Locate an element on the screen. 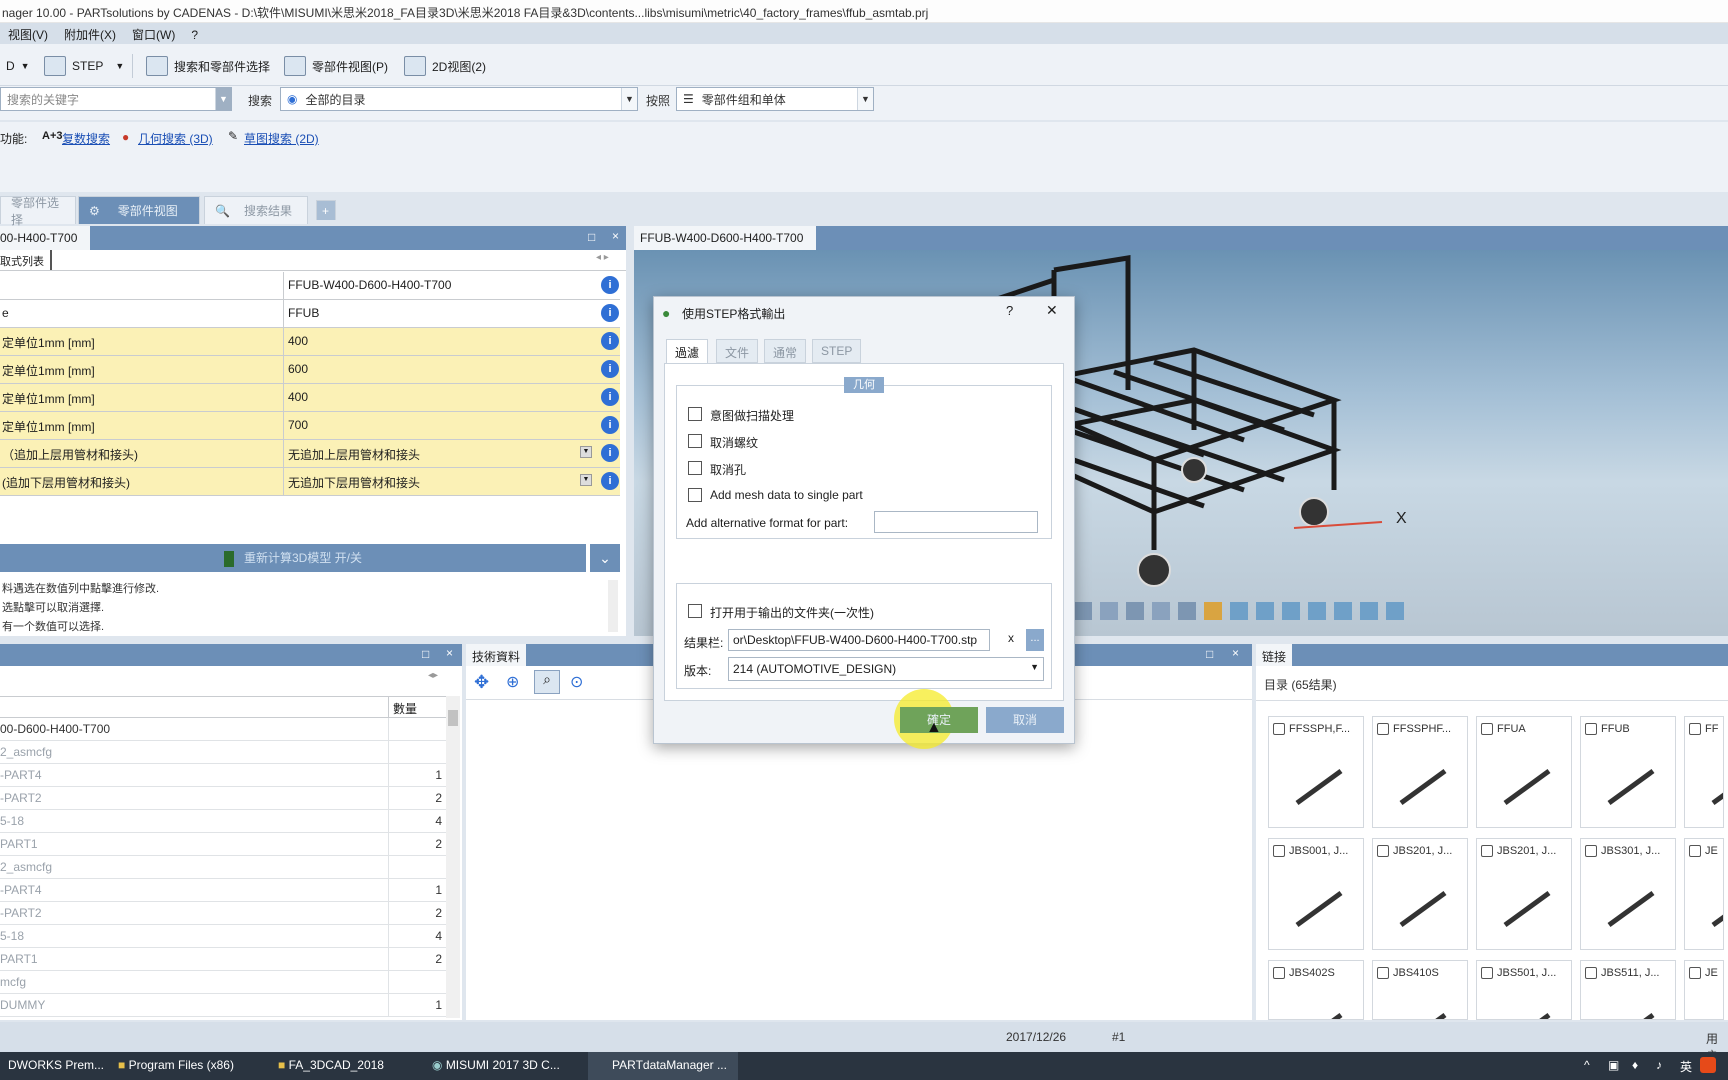 The image size is (1728, 1080). result-card: JBS402S is located at coordinates (1316, 990).